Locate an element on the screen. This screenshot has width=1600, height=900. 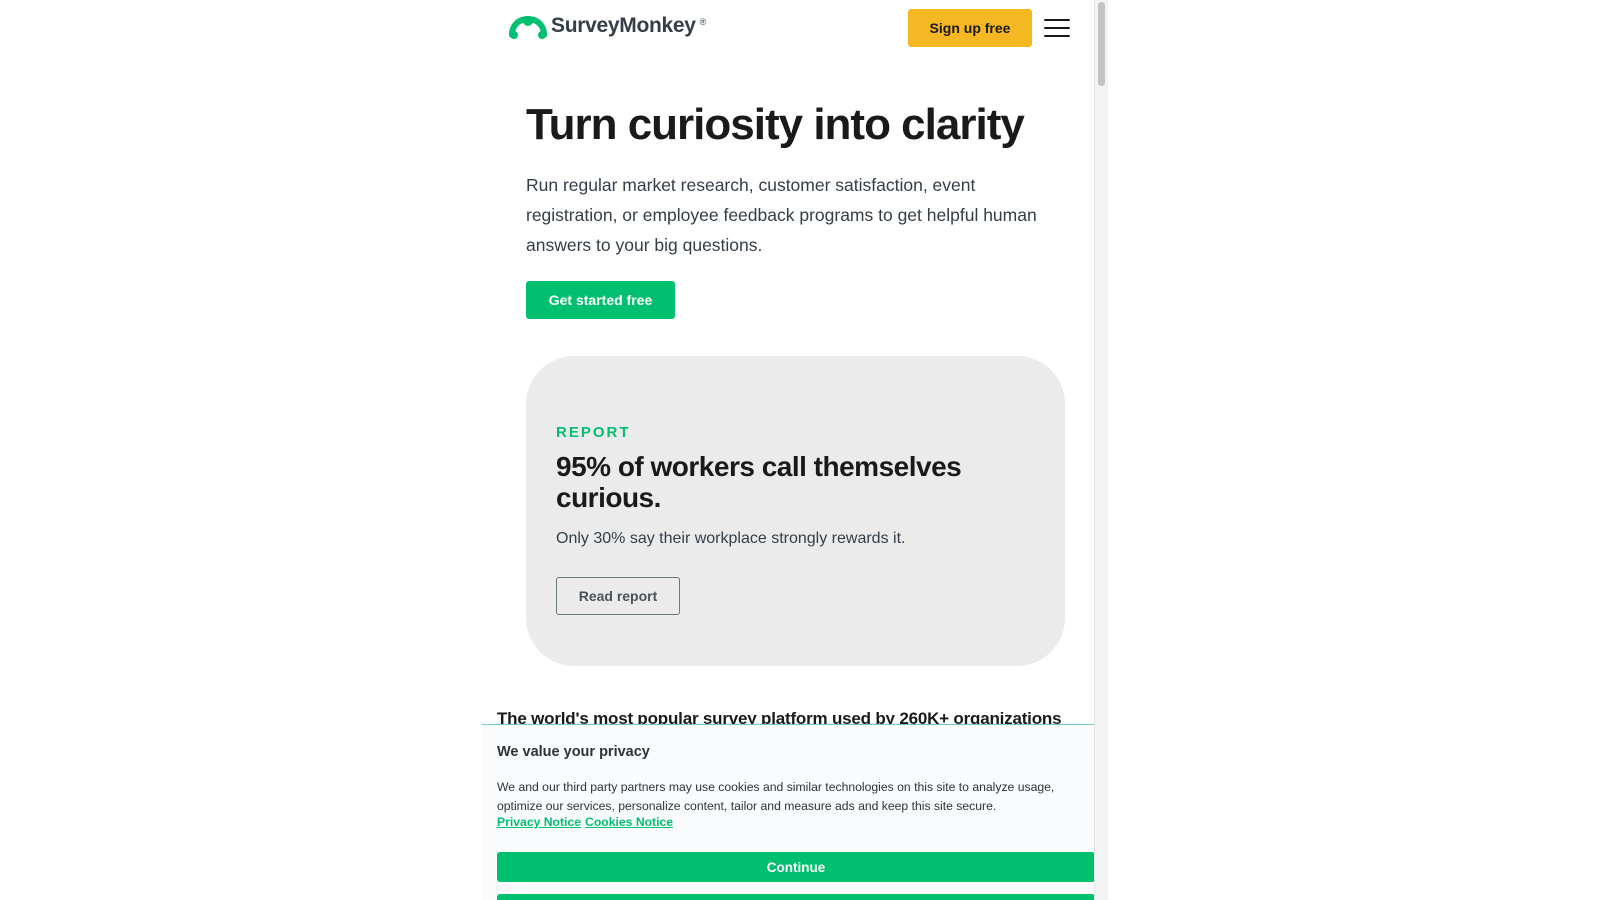
get-started-free-button: Get started free is located at coordinates (600, 300).